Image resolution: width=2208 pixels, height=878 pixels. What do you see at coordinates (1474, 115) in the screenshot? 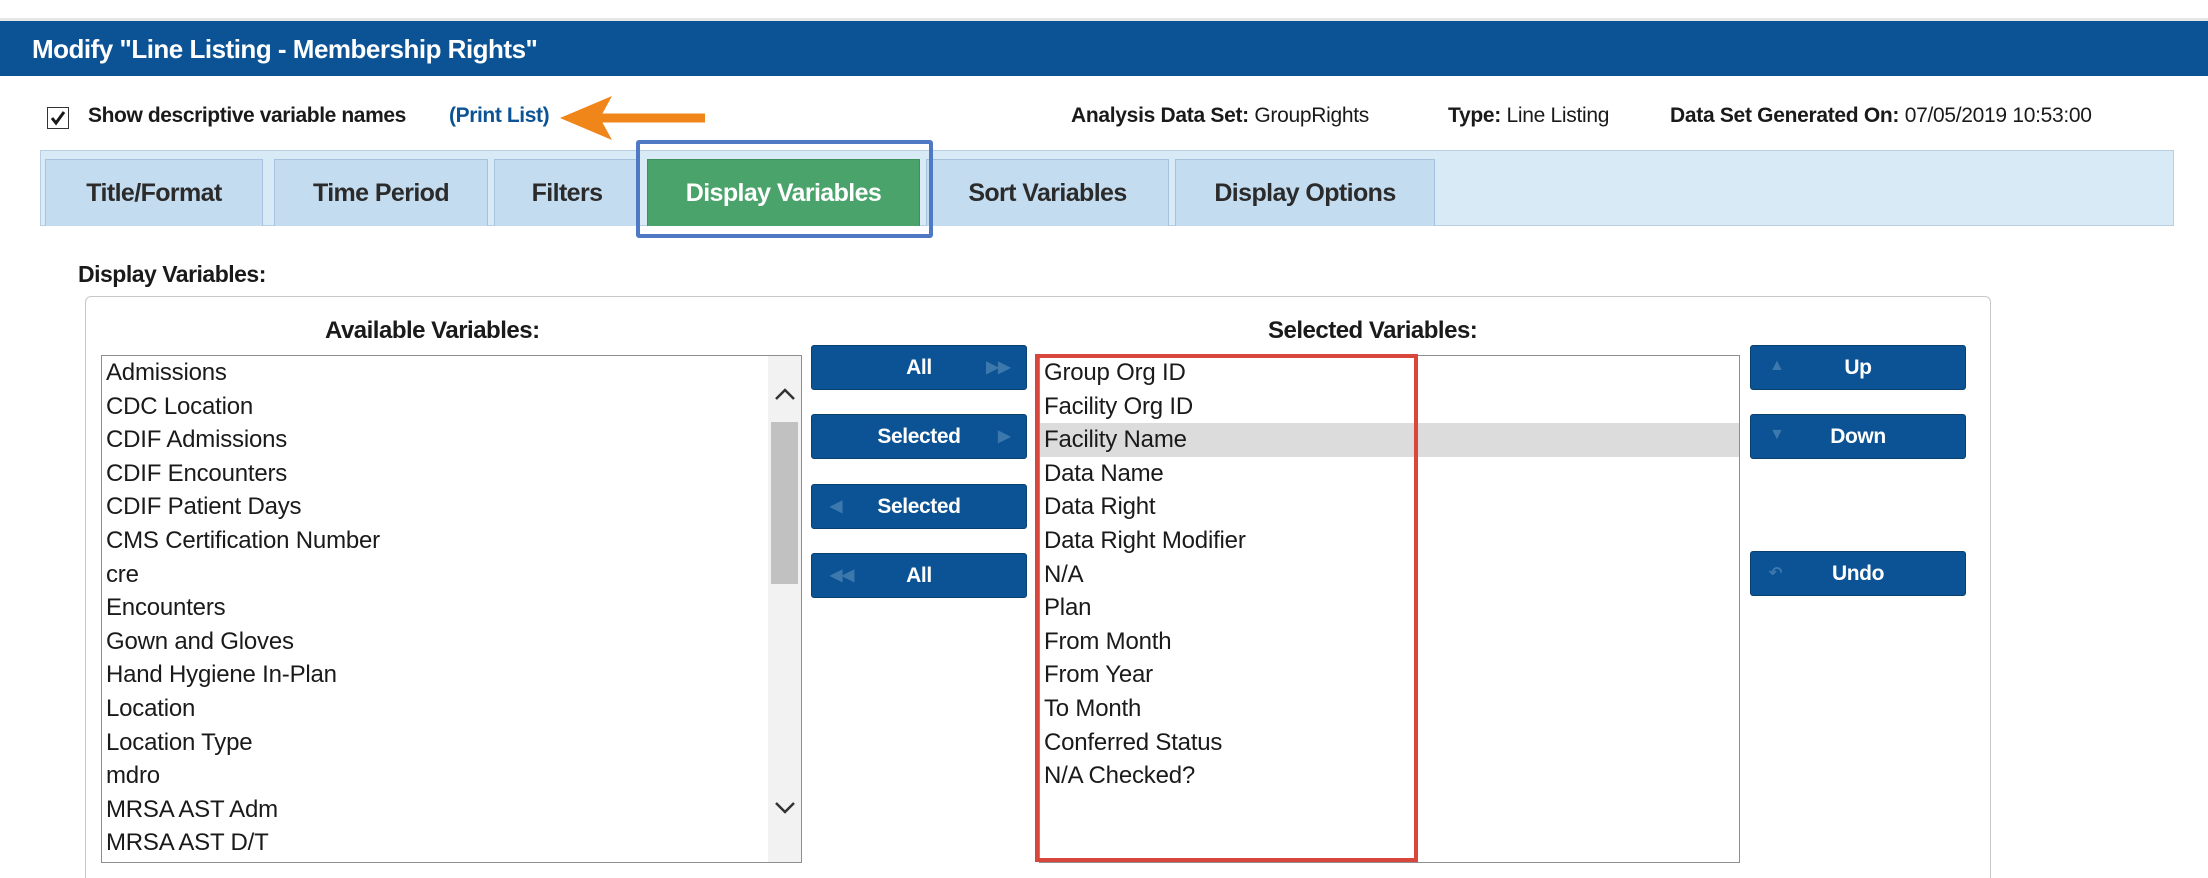
I see `type-label-text: Type:` at bounding box center [1474, 115].